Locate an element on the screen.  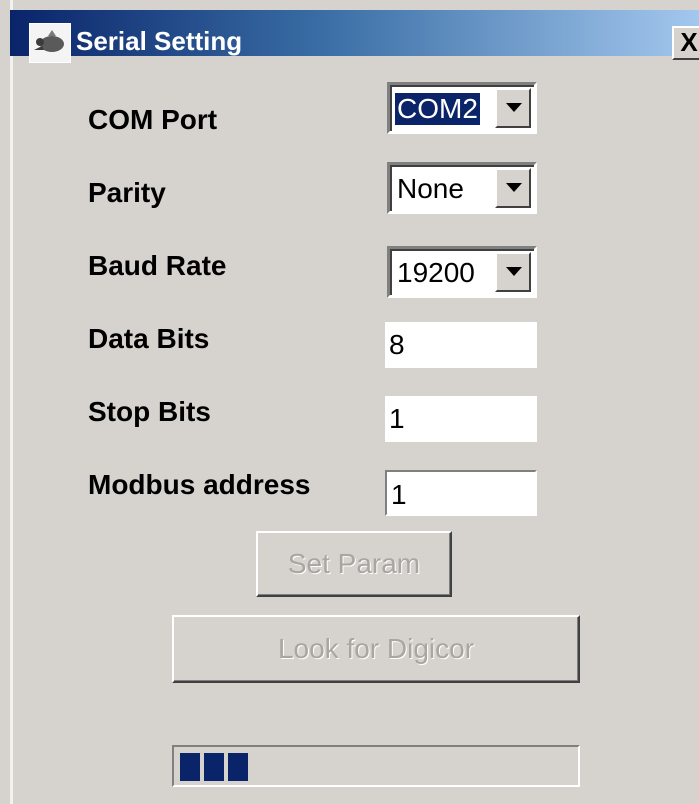
parity-value: None is located at coordinates (430, 188).